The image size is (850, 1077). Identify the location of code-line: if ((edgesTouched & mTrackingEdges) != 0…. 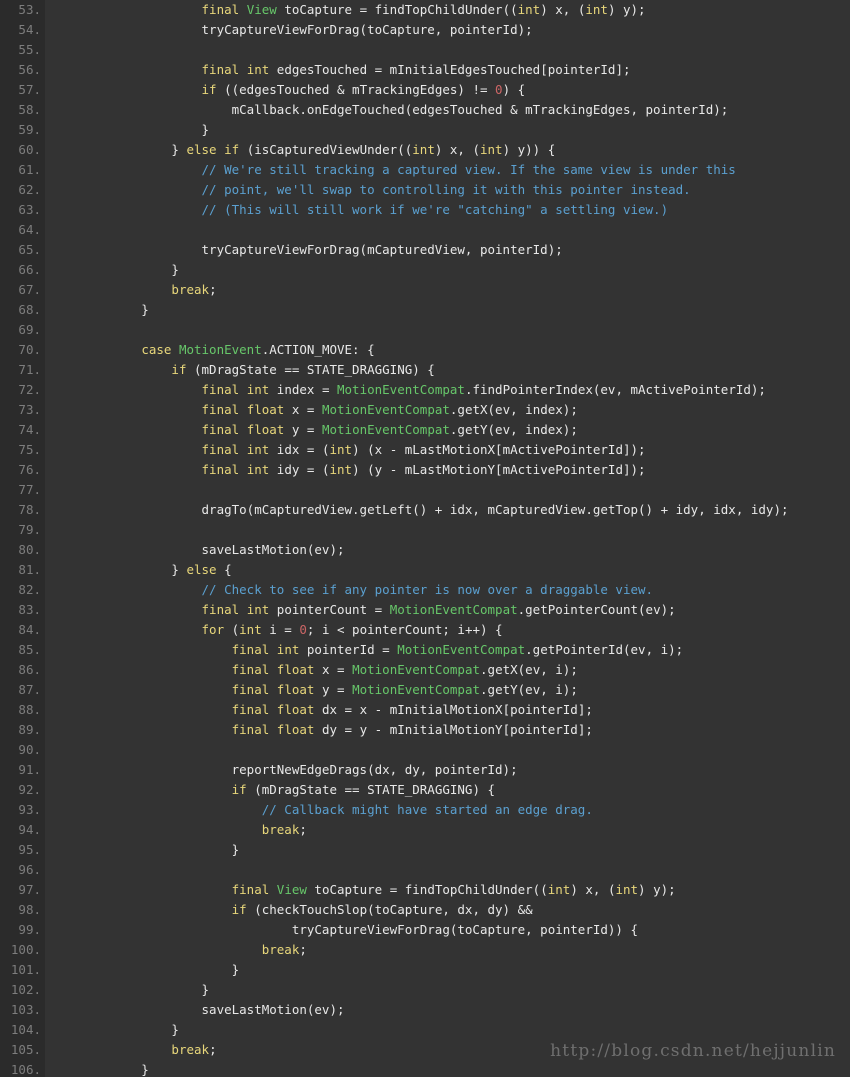
(447, 90).